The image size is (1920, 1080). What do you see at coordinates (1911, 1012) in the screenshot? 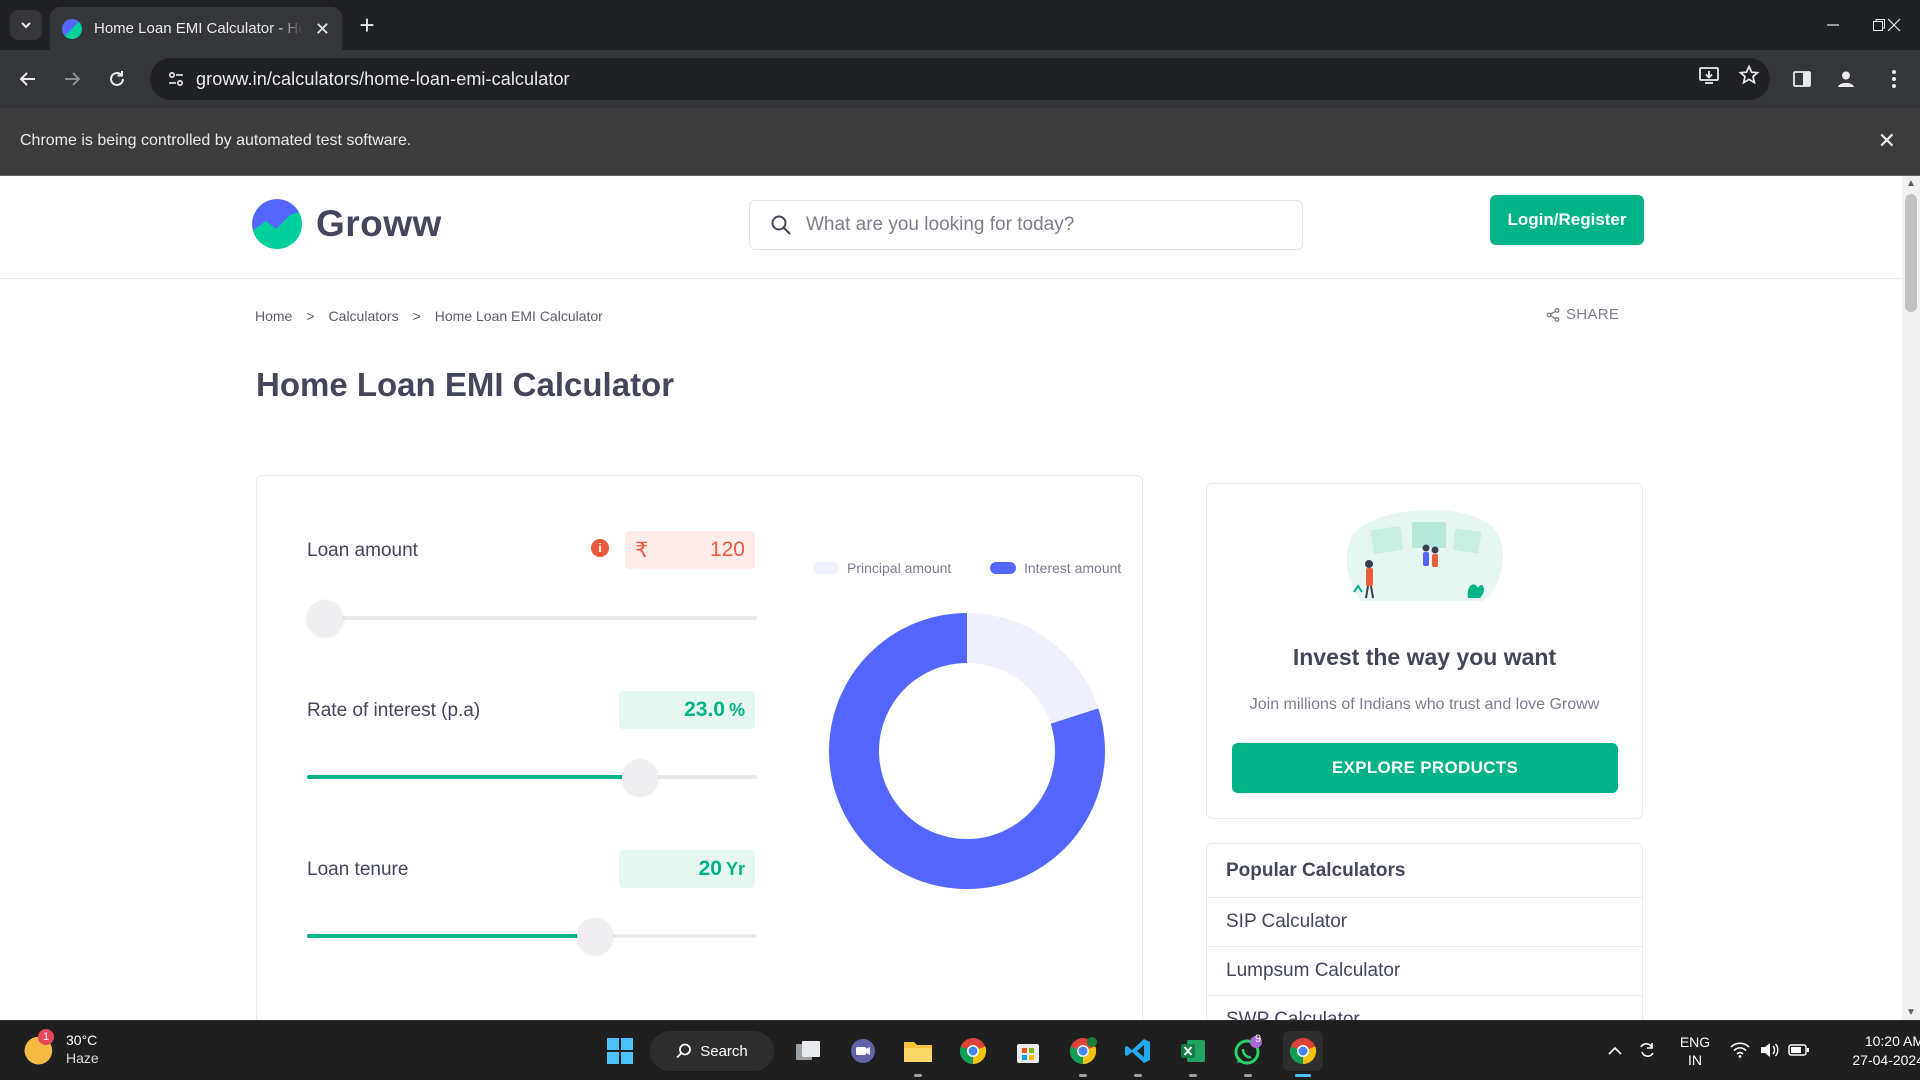
I see `scroll-down-icon: ▼` at bounding box center [1911, 1012].